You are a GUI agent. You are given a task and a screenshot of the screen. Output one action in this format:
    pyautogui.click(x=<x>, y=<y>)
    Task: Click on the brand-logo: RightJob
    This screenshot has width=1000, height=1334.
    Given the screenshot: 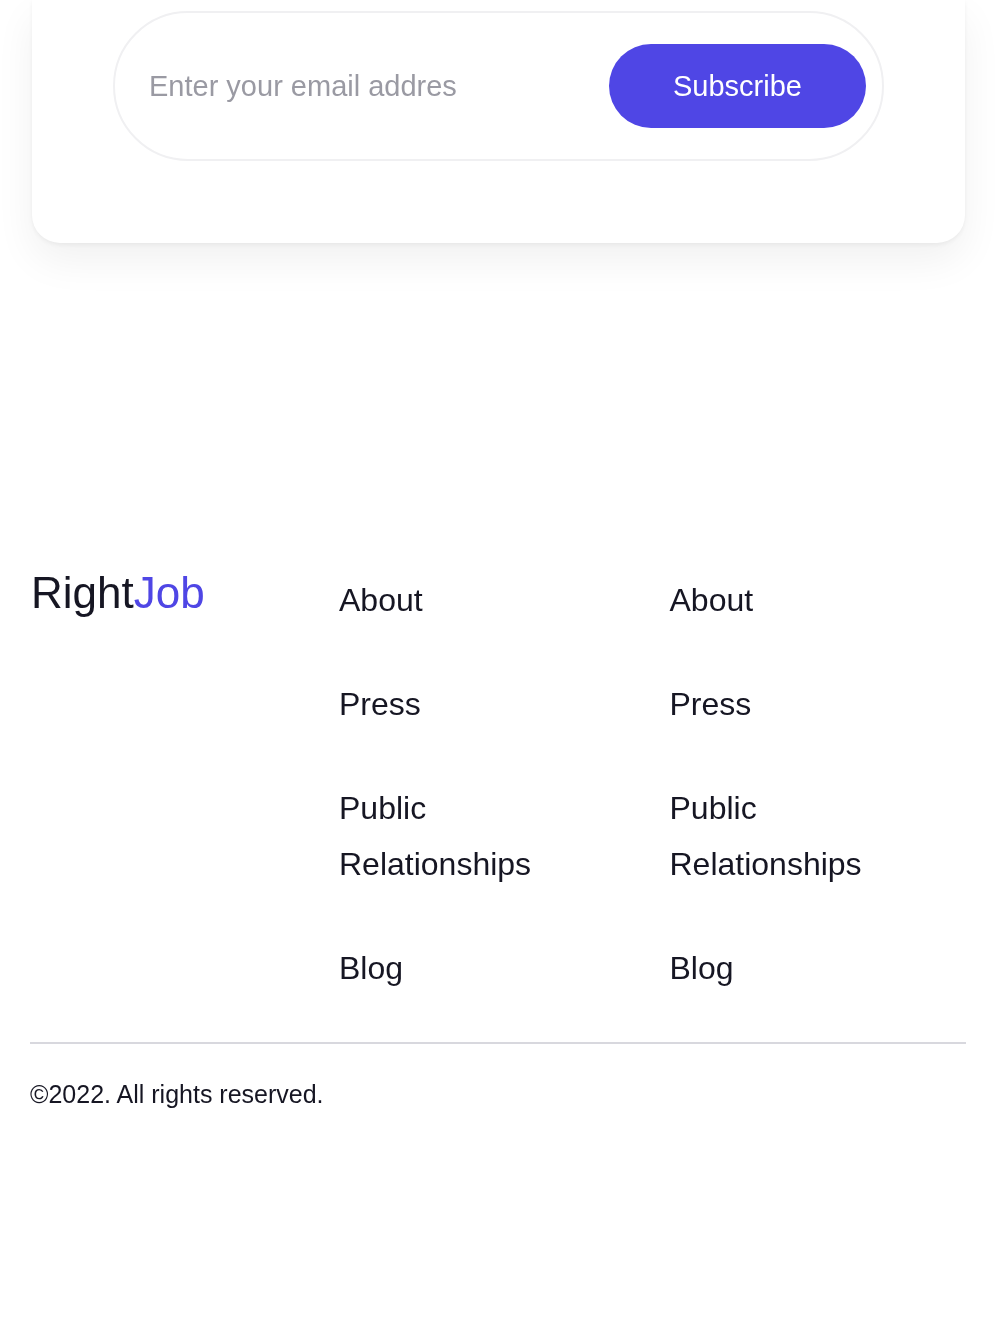 What is the action you would take?
    pyautogui.click(x=185, y=782)
    